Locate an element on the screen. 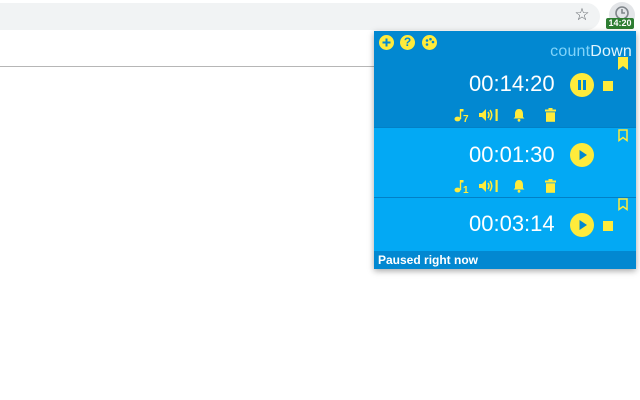 The width and height of the screenshot is (640, 400). pause-icon is located at coordinates (582, 85).